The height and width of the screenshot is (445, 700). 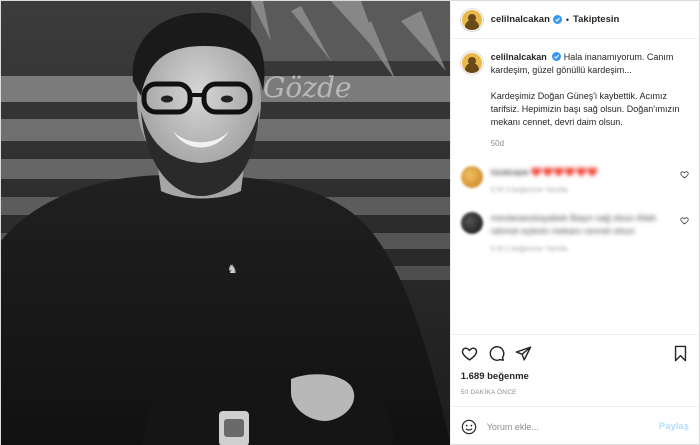 I want to click on comment-meta: 5 hf 2 beğenme Yanıtla, so click(x=582, y=248).